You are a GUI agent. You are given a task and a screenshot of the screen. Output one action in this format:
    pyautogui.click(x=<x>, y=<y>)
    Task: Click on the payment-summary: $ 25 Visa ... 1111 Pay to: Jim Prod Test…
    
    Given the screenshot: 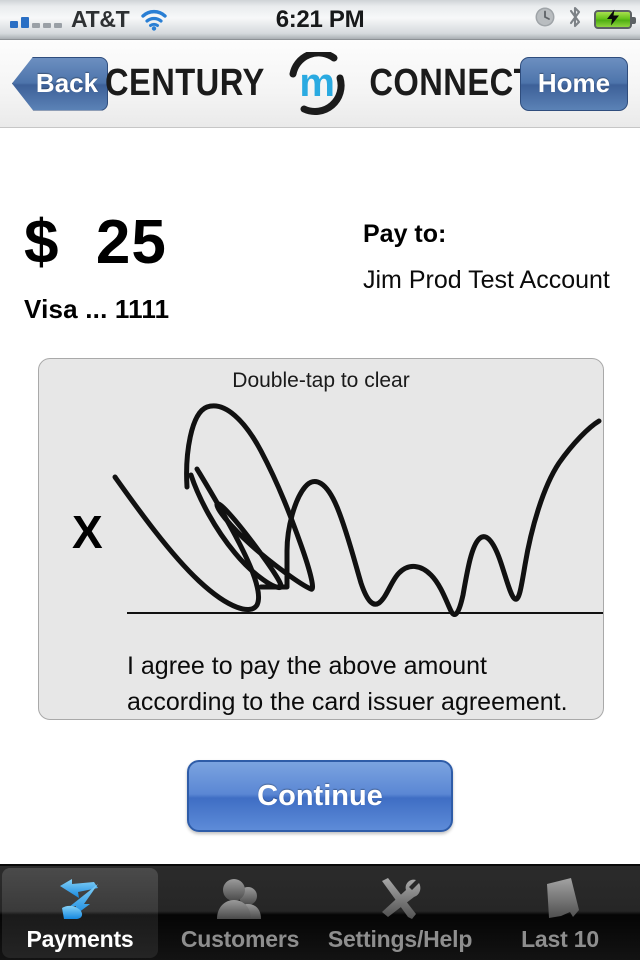 What is the action you would take?
    pyautogui.click(x=320, y=268)
    